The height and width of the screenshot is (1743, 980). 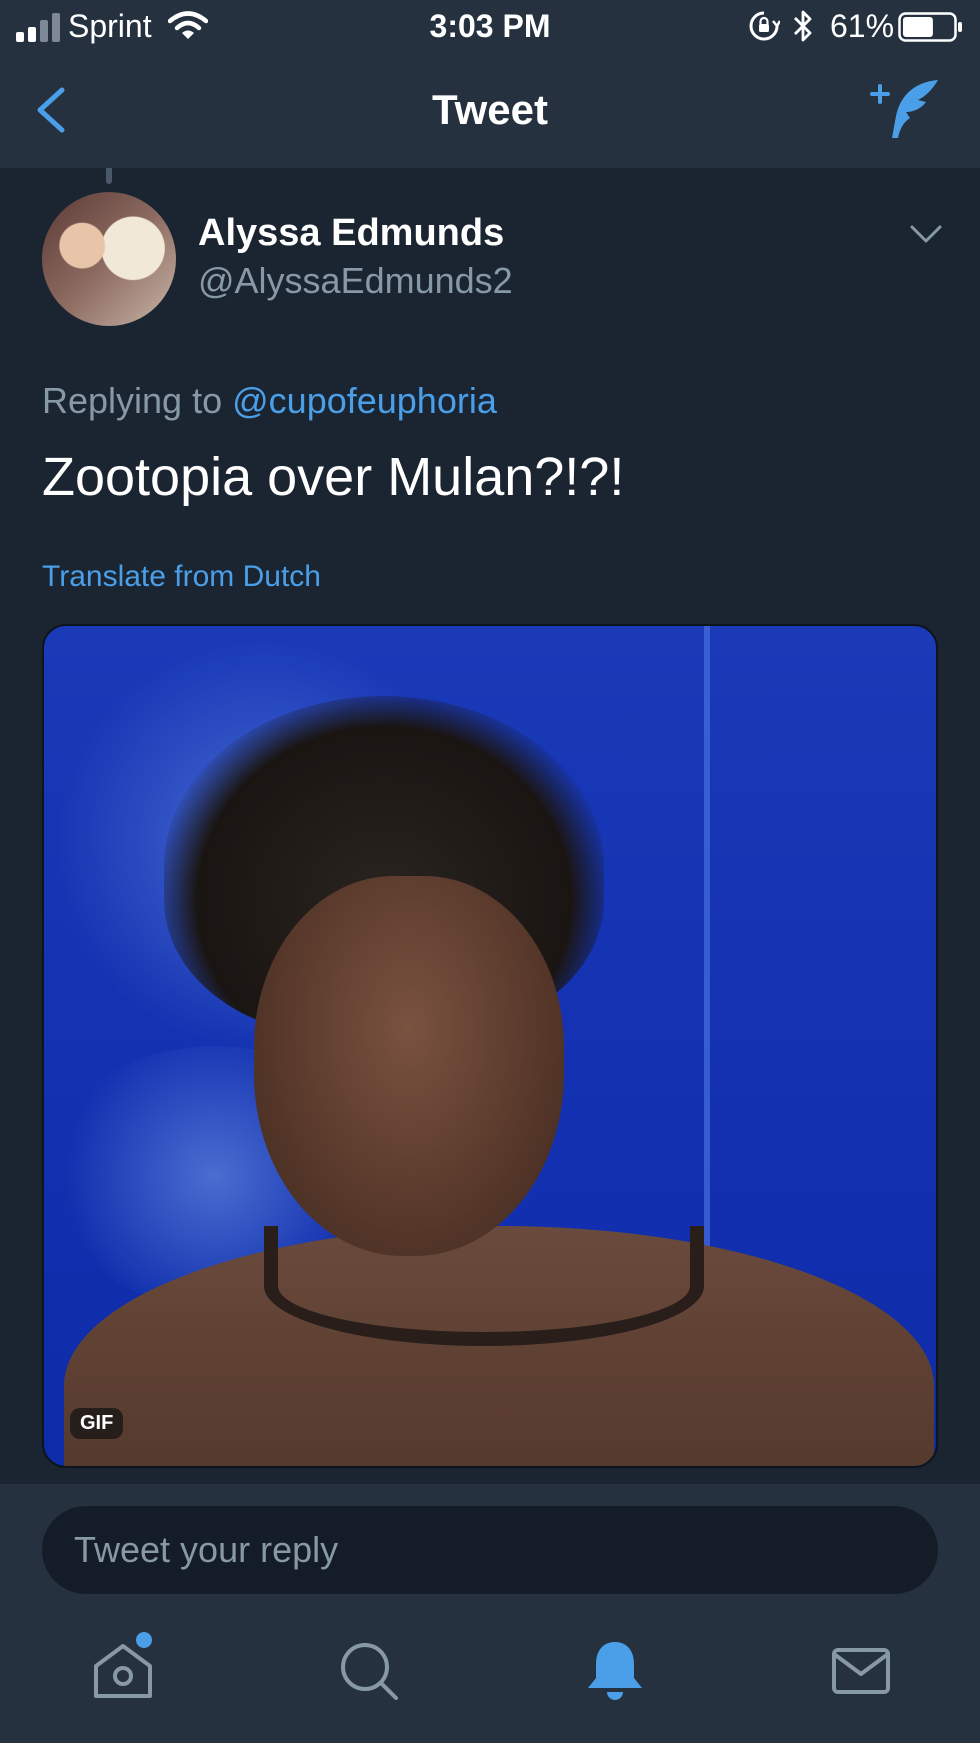 I want to click on gif-badge: GIF, so click(x=97, y=1423).